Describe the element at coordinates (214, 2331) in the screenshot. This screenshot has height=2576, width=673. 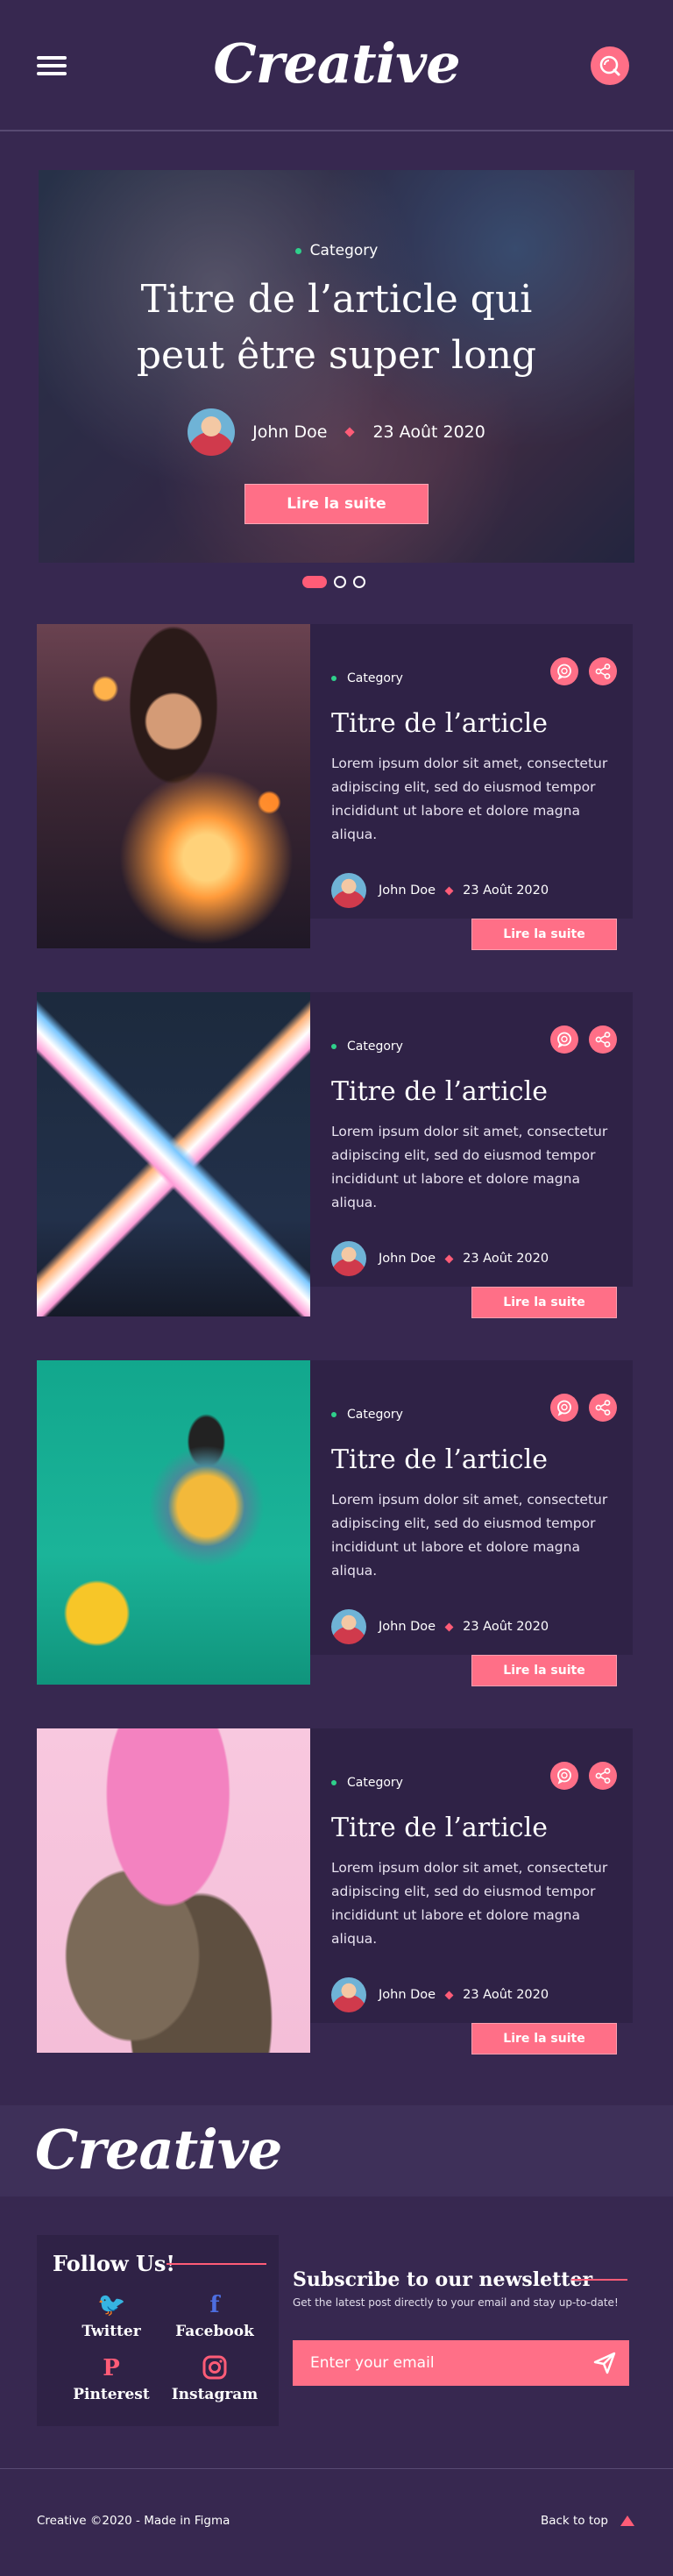
I see `social-facebook-label: Facebook` at that location.